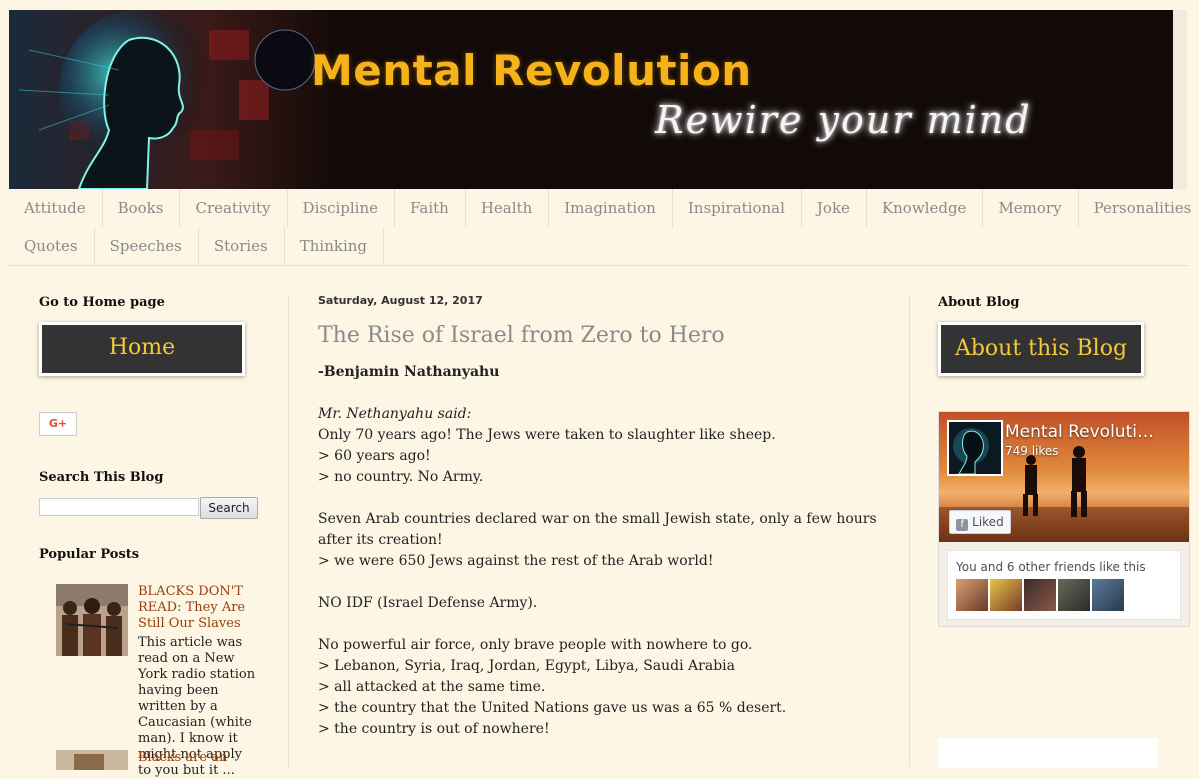 The image size is (1199, 779). Describe the element at coordinates (335, 246) in the screenshot. I see `nav-item-thinking: Thinking` at that location.